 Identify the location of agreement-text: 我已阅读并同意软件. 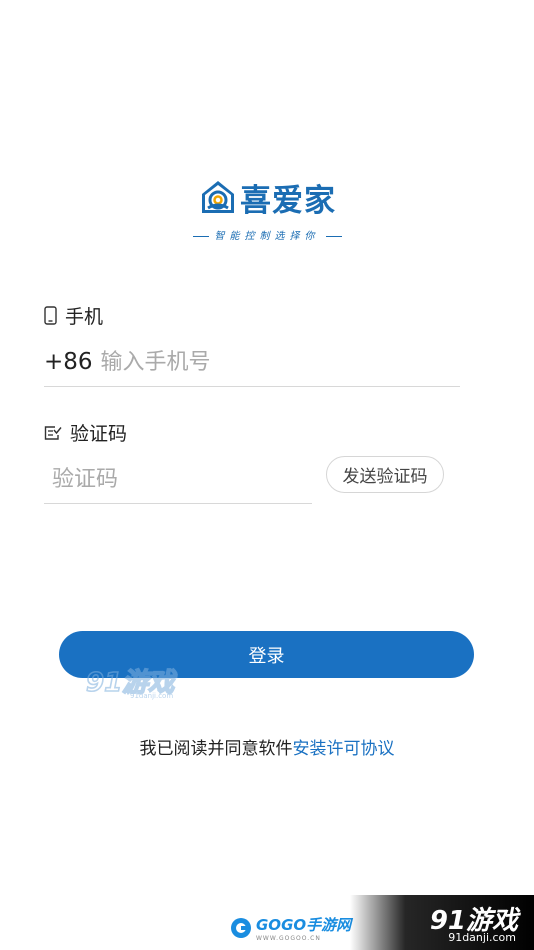
(216, 749).